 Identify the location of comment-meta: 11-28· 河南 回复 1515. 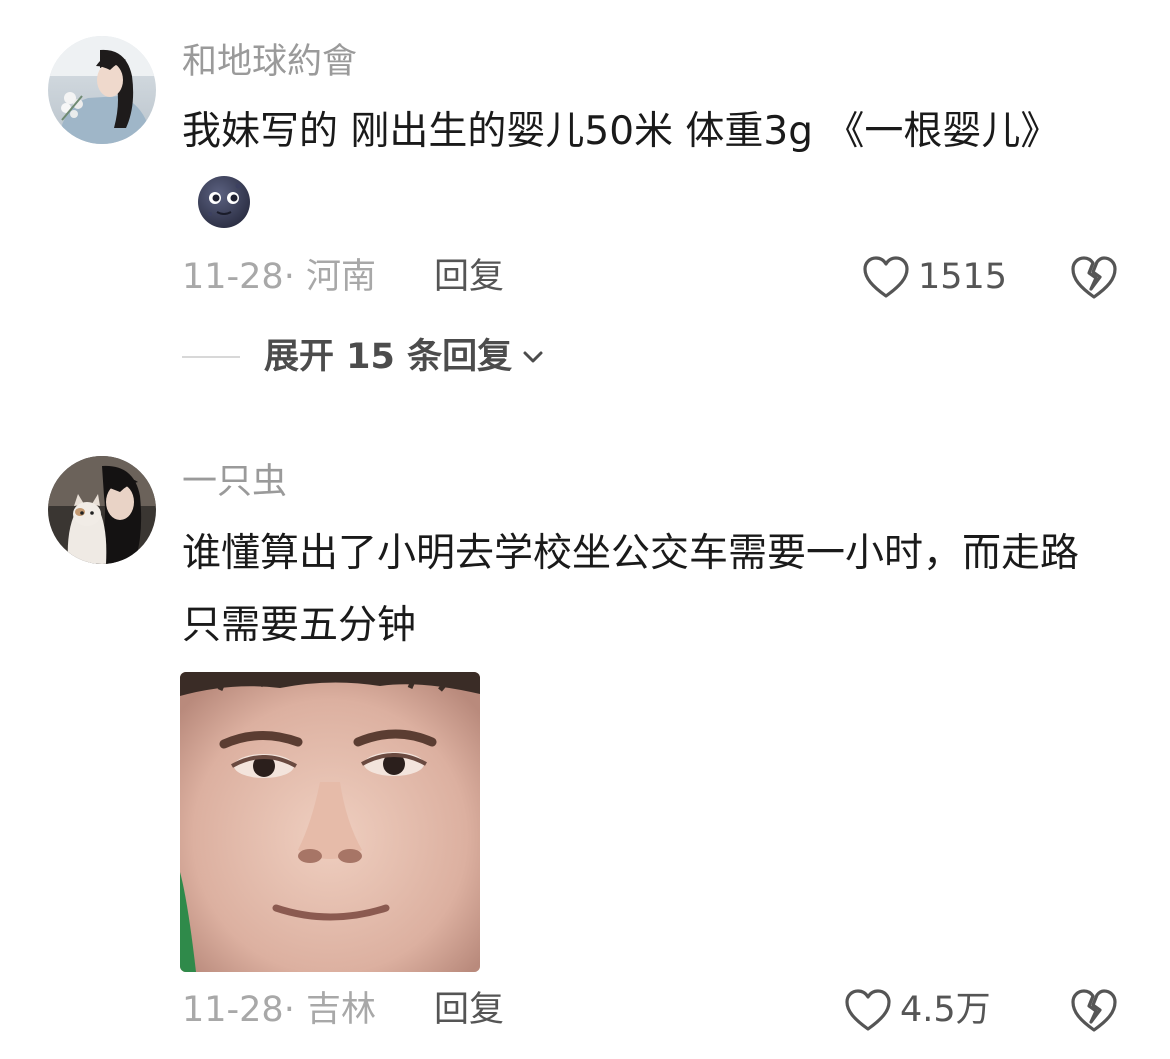
(676, 277).